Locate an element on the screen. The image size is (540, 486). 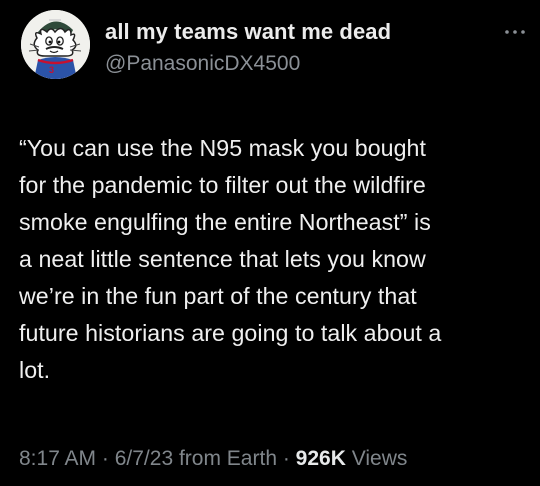
cartoon-cat-avatar-icon: 3 is located at coordinates (55, 44).